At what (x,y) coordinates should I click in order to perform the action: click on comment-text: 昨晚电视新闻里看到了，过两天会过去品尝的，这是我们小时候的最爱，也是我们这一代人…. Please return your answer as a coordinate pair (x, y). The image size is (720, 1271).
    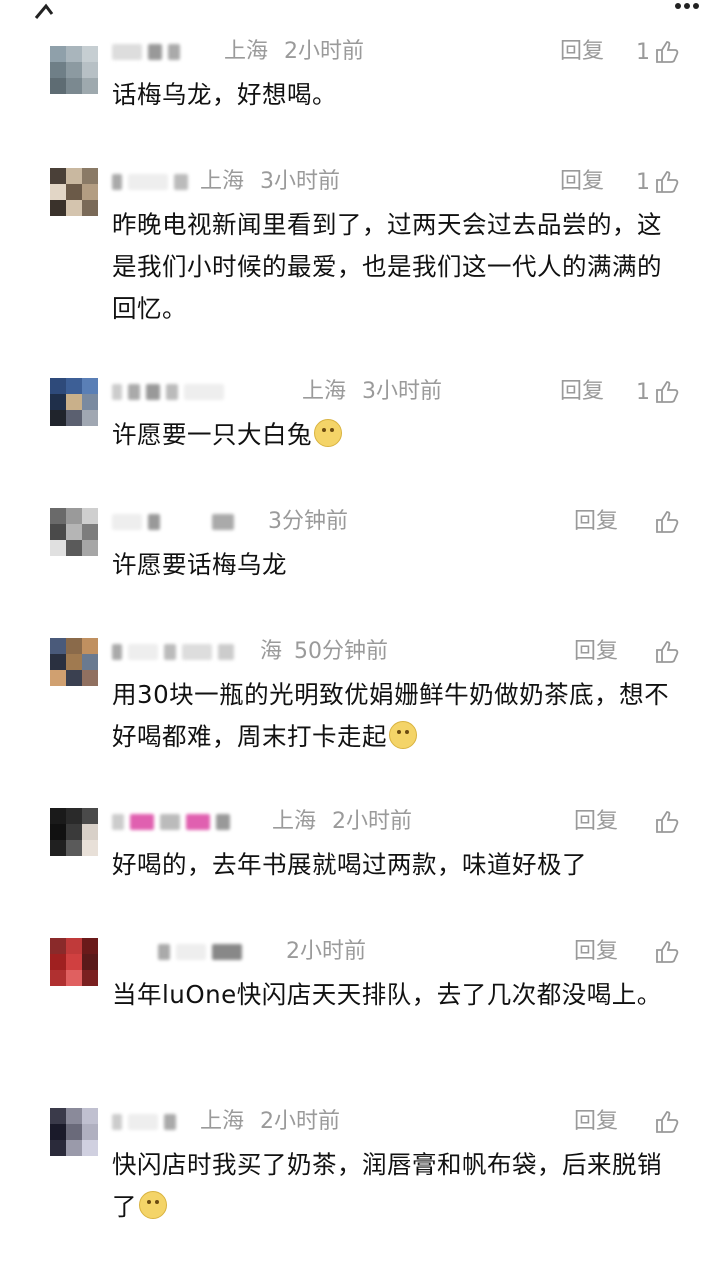
    Looking at the image, I should click on (387, 266).